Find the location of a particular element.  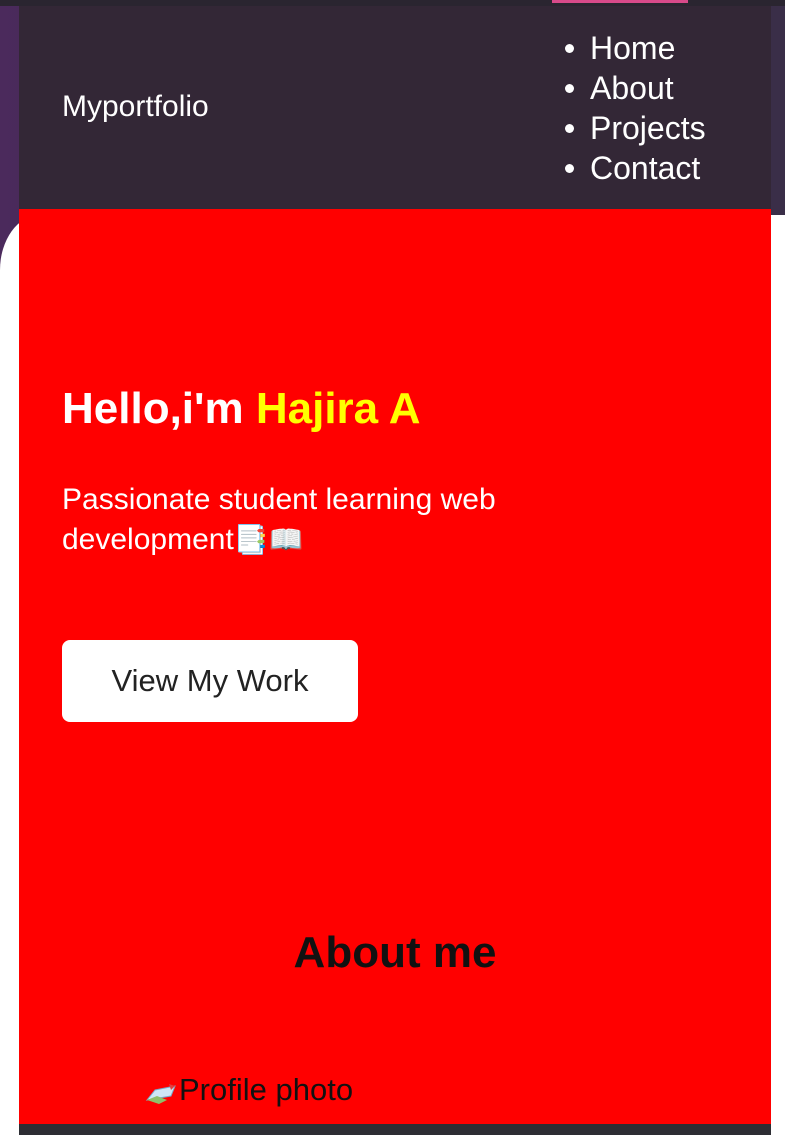

about-title: About me is located at coordinates (395, 952).